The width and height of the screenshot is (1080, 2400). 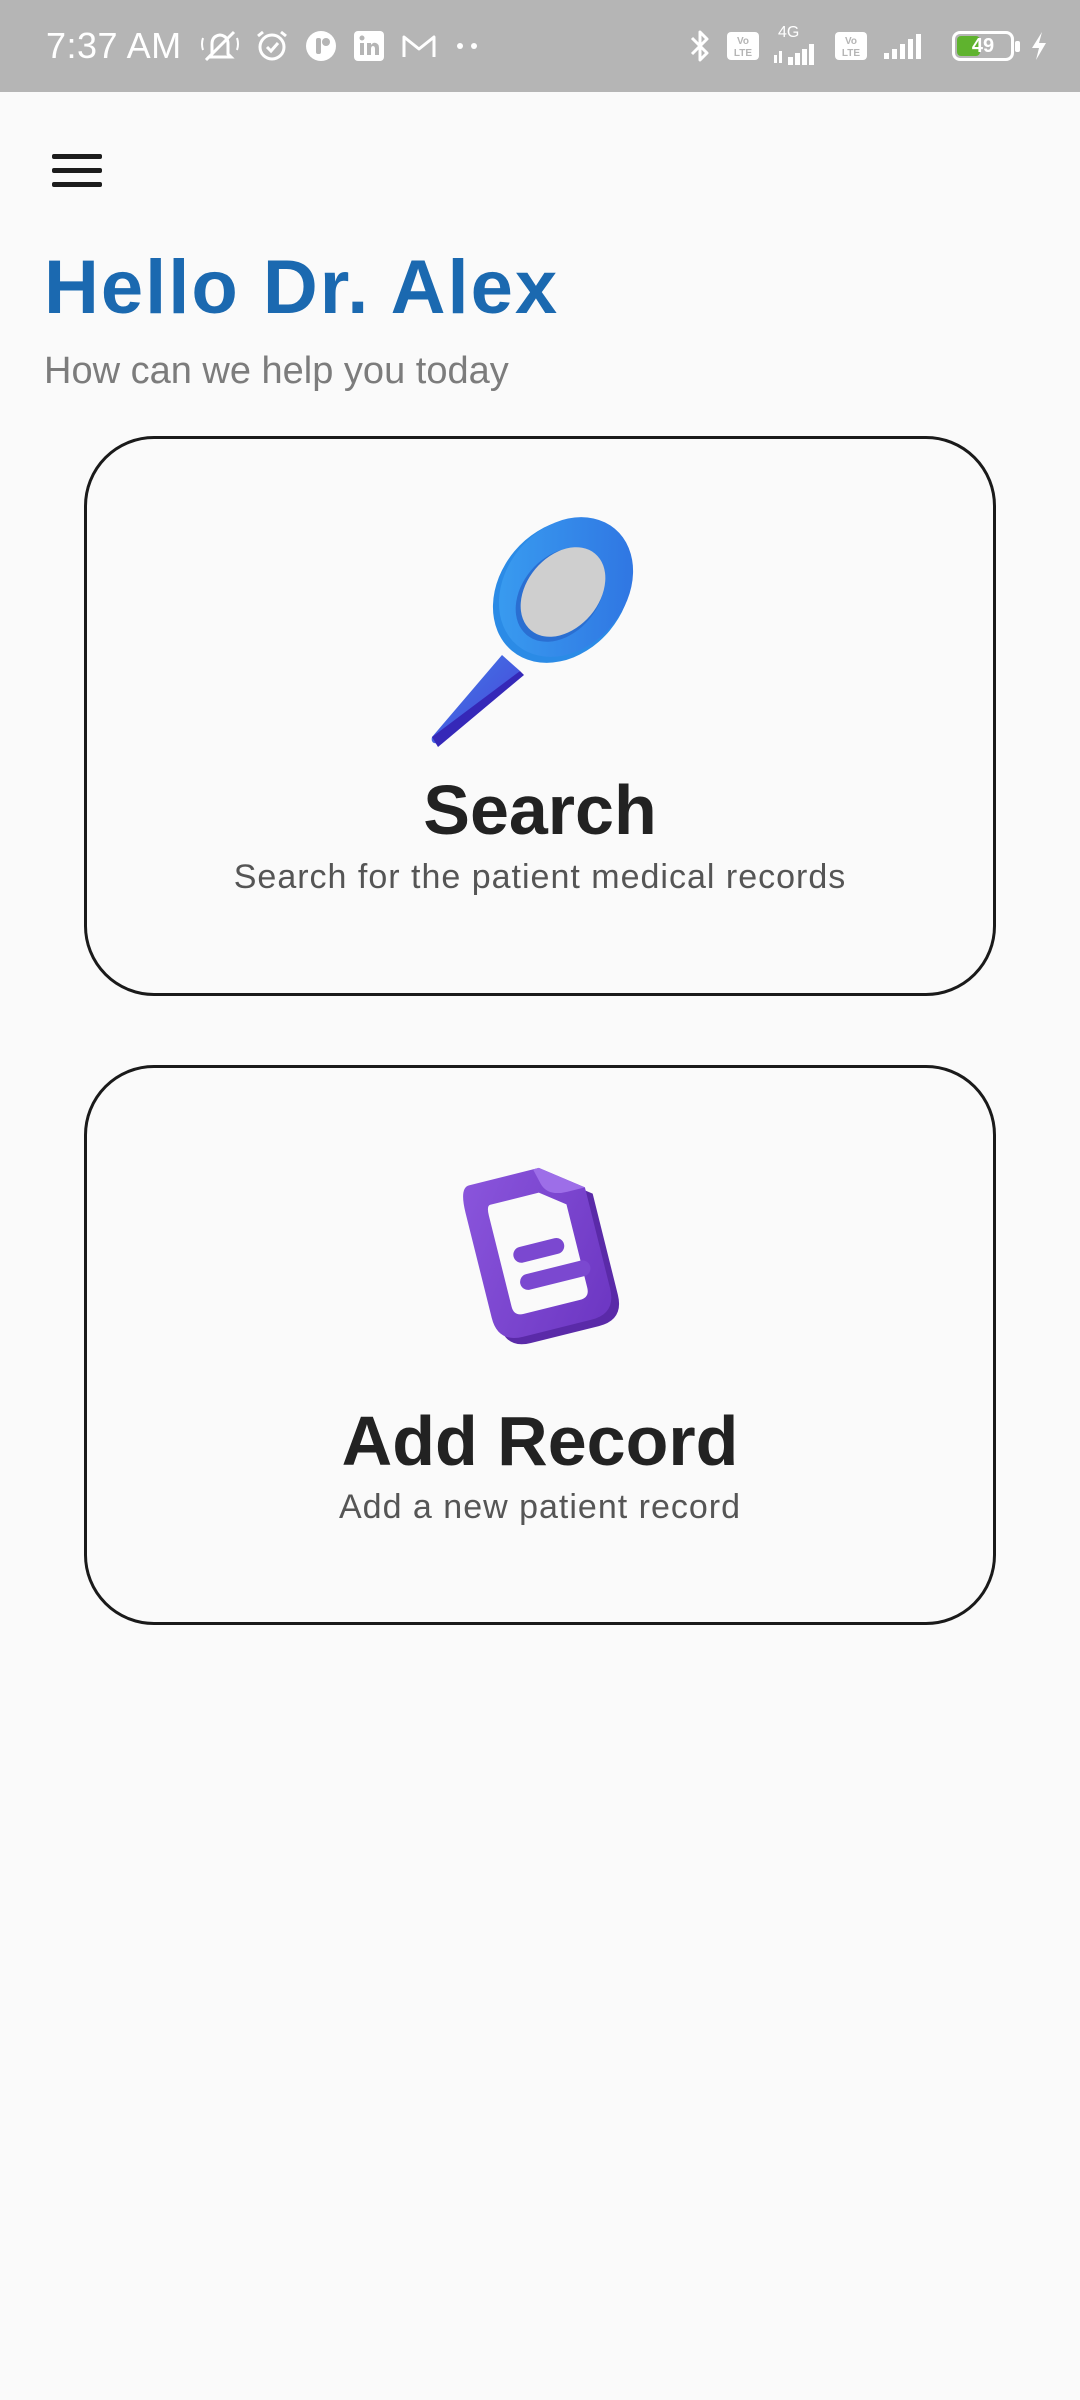 I want to click on network-type-label: 4G, so click(x=789, y=32).